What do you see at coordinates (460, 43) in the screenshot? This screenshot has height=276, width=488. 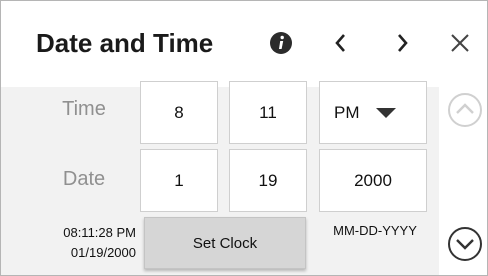 I see `close-icon` at bounding box center [460, 43].